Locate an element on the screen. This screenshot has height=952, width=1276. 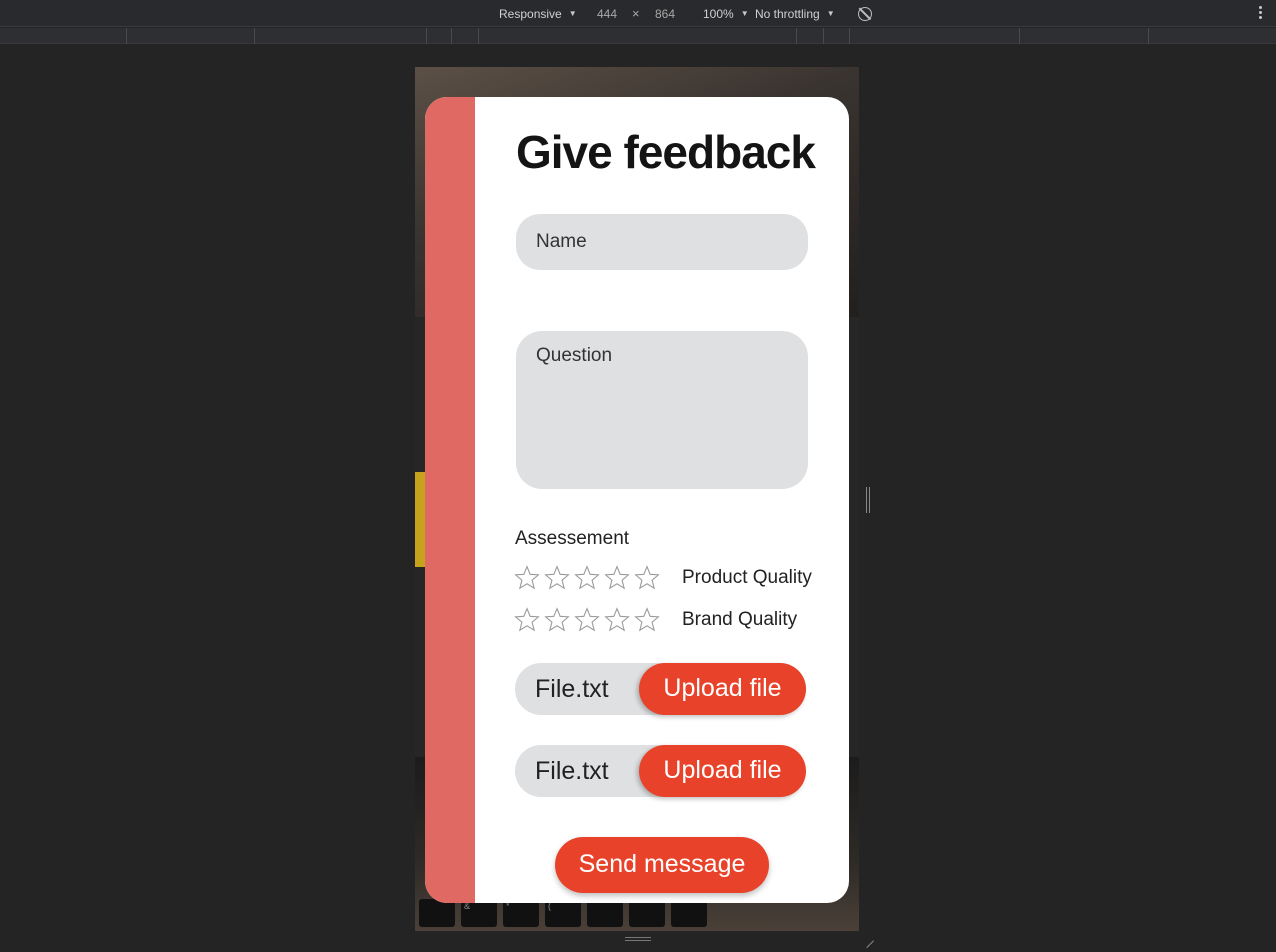
throttling-select: No throttling ▼ is located at coordinates (795, 13).